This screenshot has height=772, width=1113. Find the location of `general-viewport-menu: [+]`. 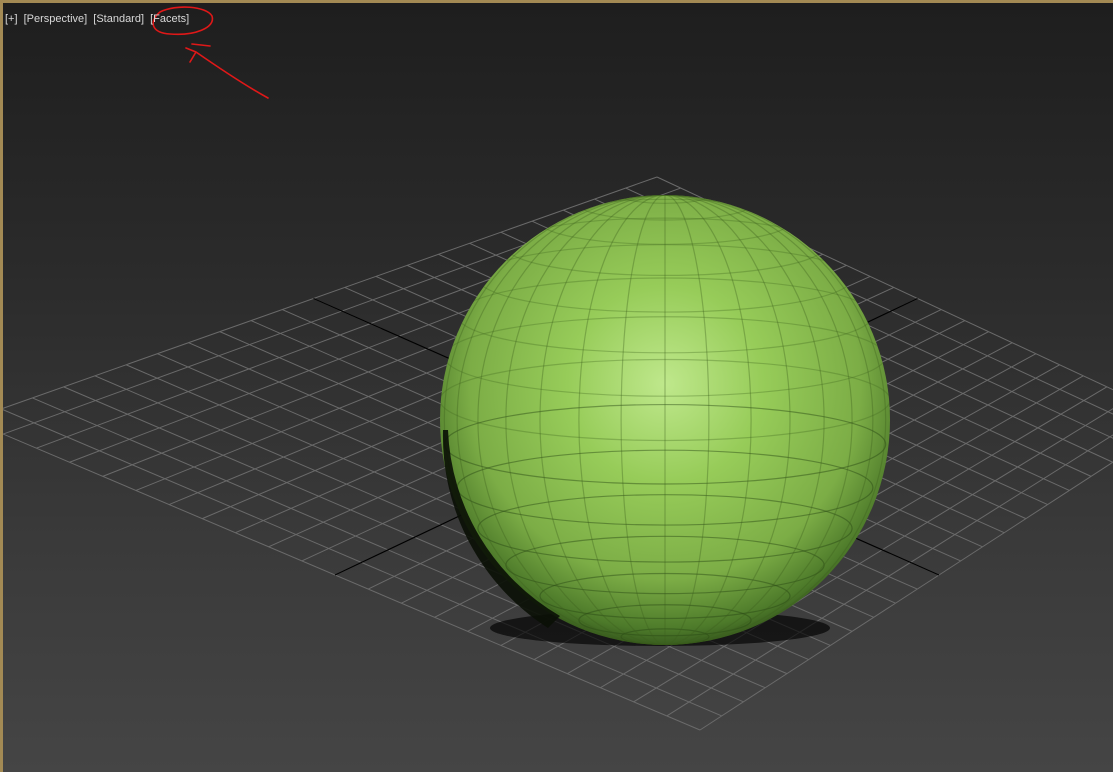

general-viewport-menu: [+] is located at coordinates (11, 19).